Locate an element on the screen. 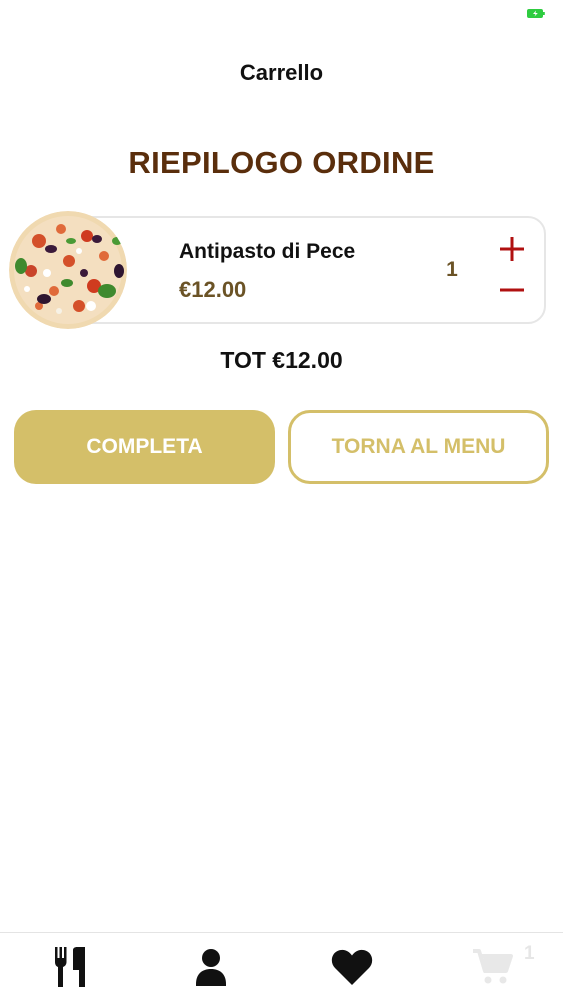 Image resolution: width=563 pixels, height=1000 pixels. heart-icon is located at coordinates (352, 967).